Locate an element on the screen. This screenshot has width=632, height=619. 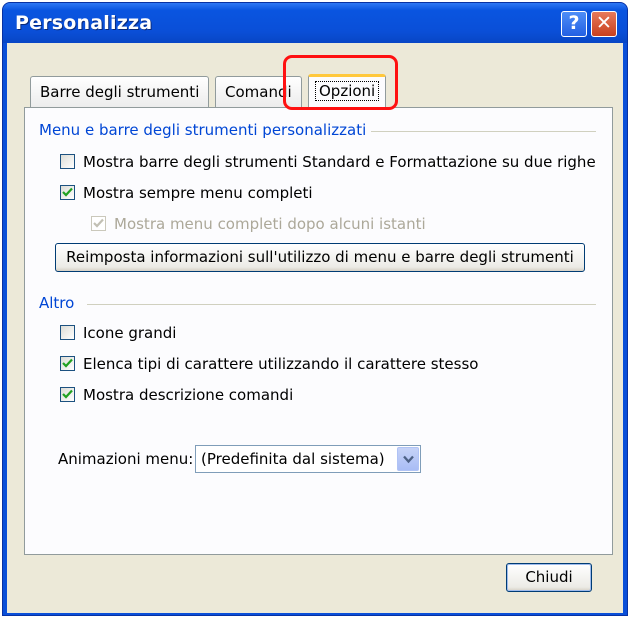
dialog-title: Personalizza is located at coordinates (84, 23).